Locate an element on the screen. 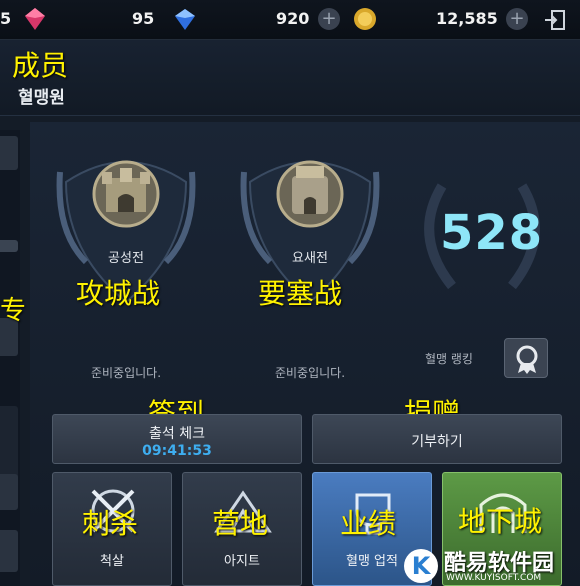 The width and height of the screenshot is (580, 586). donate-label: 기부하기 is located at coordinates (437, 442).